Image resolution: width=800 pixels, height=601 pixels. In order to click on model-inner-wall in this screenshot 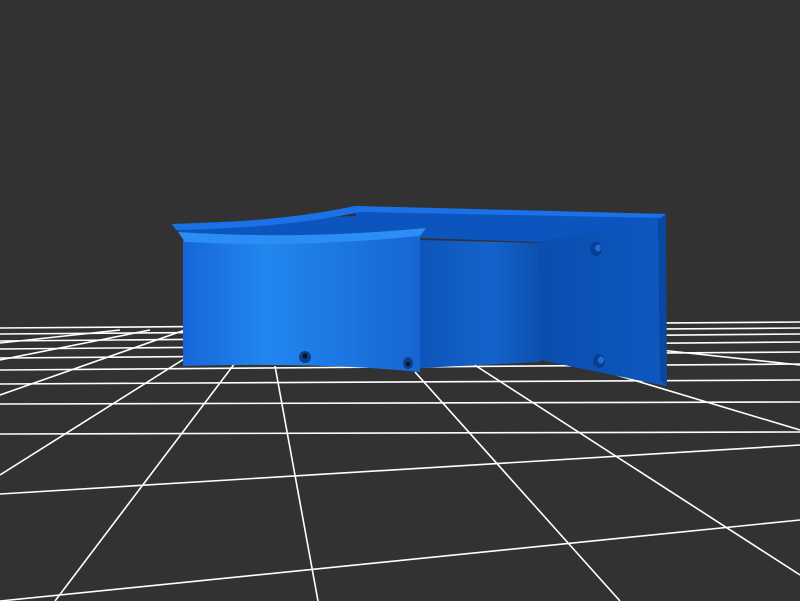, I will do `click(480, 304)`.